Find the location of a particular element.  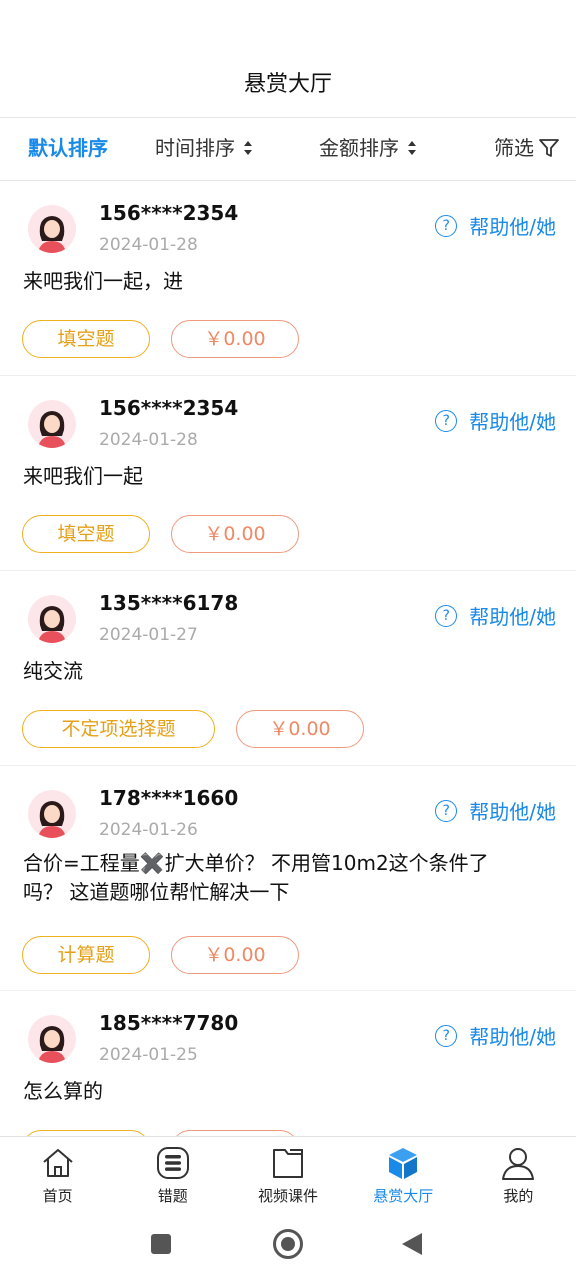

tab-label: 悬赏大厅 is located at coordinates (403, 1196).